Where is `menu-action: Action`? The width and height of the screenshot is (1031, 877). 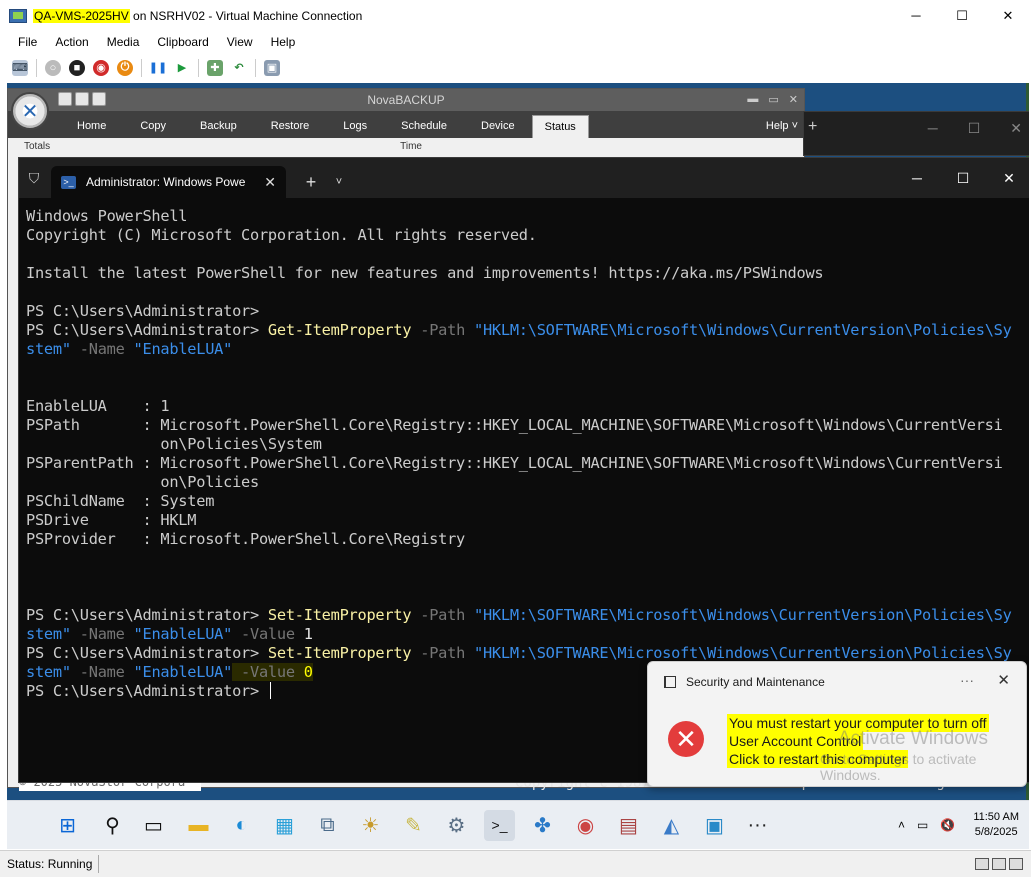
menu-action: Action is located at coordinates (71, 42).